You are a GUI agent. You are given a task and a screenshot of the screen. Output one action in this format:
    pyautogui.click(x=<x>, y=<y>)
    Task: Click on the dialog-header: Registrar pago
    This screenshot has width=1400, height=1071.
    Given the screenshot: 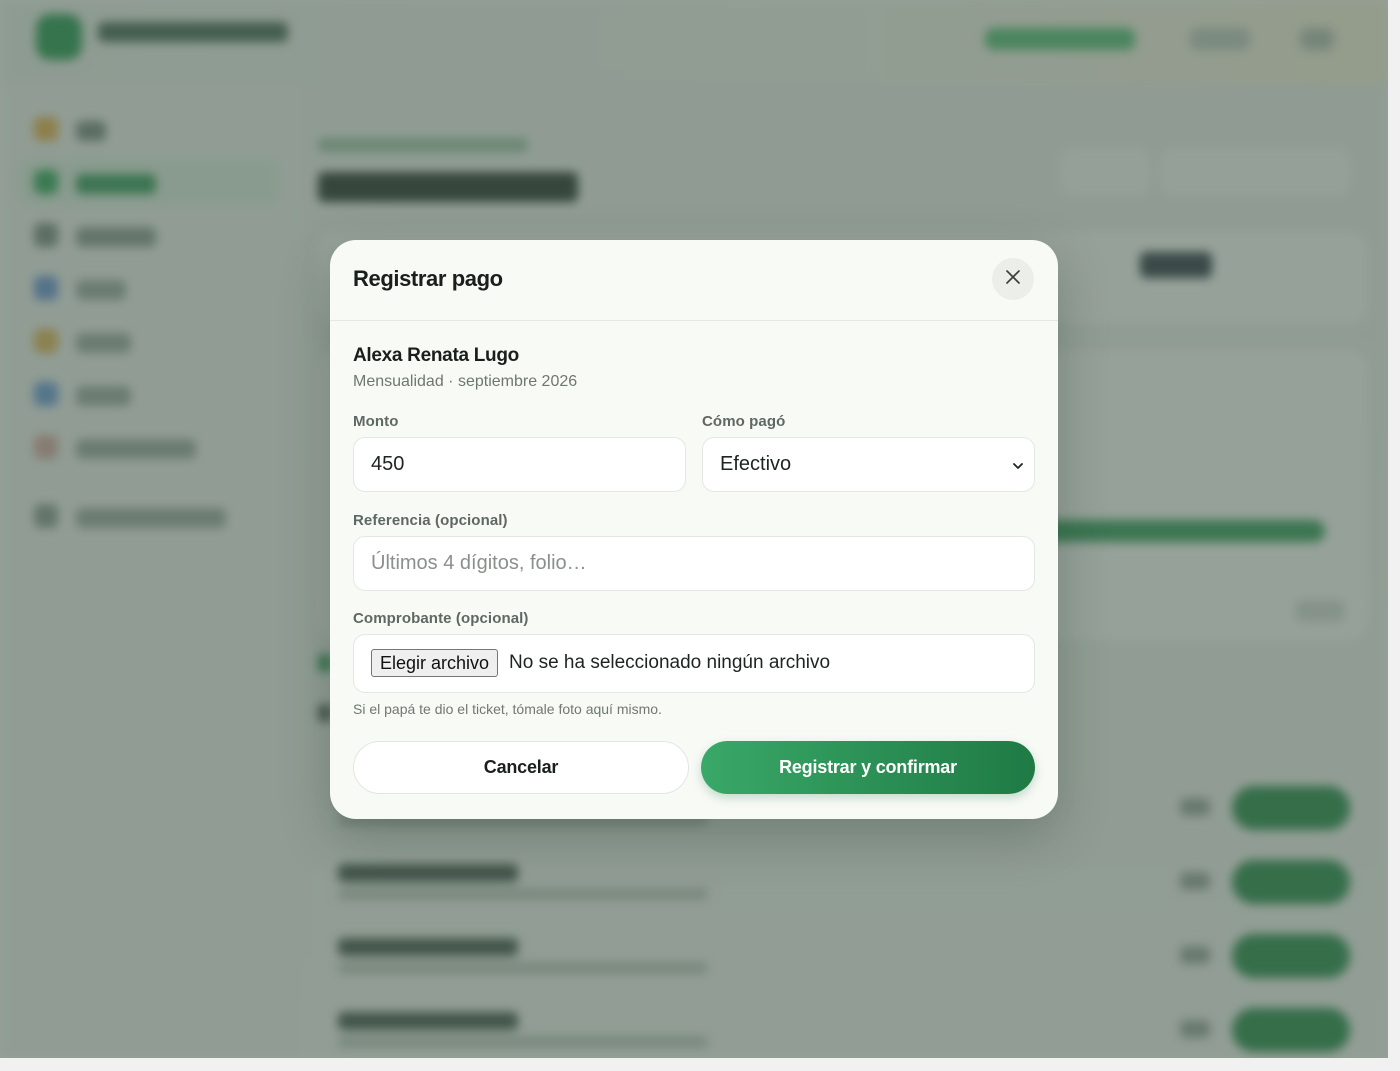 What is the action you would take?
    pyautogui.click(x=694, y=280)
    